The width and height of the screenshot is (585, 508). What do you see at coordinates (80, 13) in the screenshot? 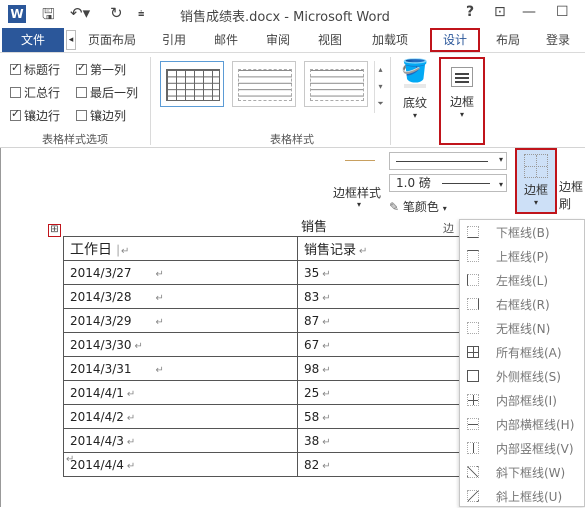
I see `undo-icon: ↶▾` at bounding box center [80, 13].